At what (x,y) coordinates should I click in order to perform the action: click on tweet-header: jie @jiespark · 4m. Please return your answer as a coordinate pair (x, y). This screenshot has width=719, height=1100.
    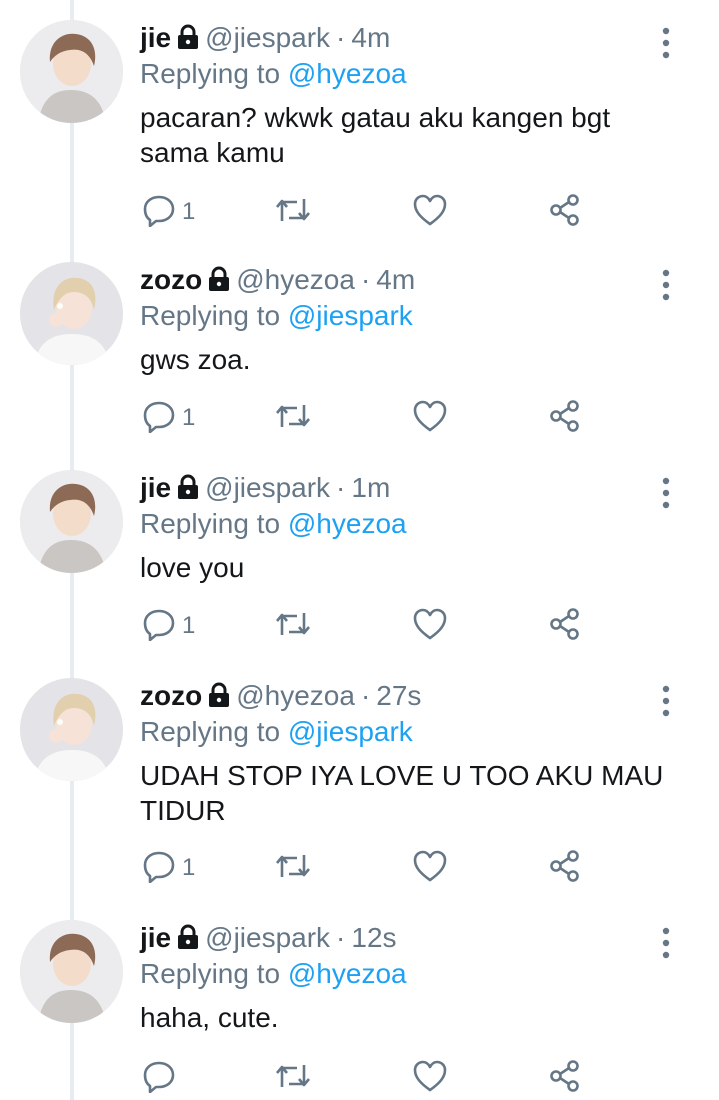
    Looking at the image, I should click on (265, 38).